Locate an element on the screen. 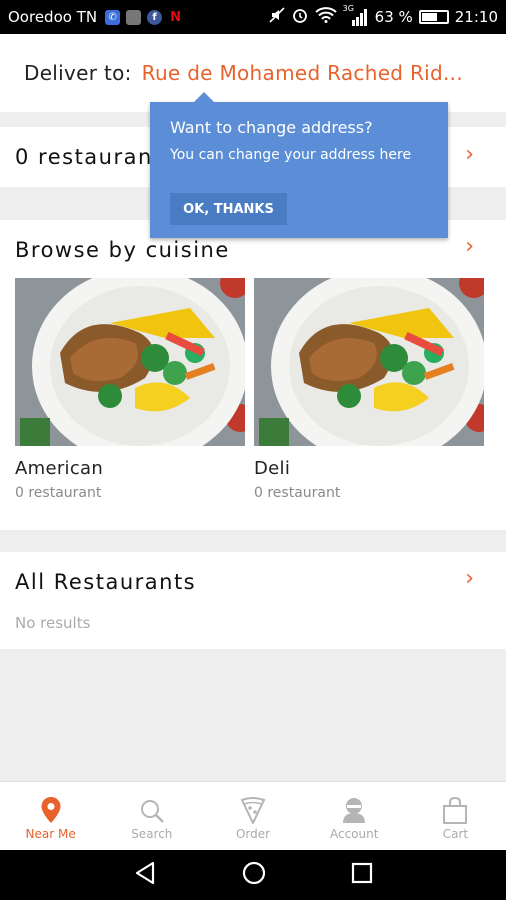 Image resolution: width=506 pixels, height=900 pixels. all-restaurants-section: All Restaurants › No results is located at coordinates (253, 600).